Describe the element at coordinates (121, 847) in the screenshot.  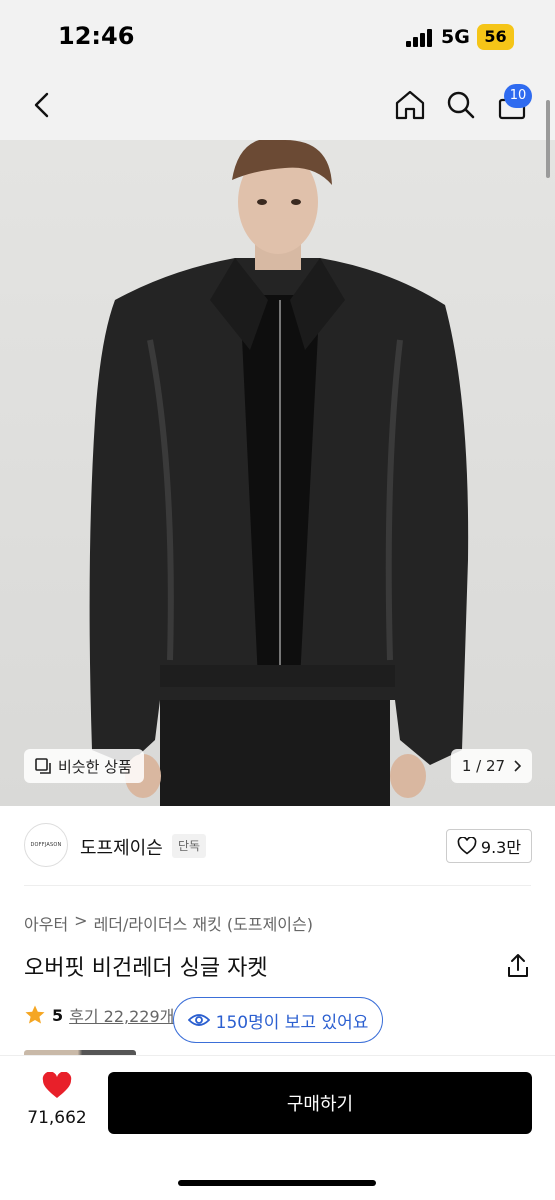
I see `brand-name: 도프제이슨` at that location.